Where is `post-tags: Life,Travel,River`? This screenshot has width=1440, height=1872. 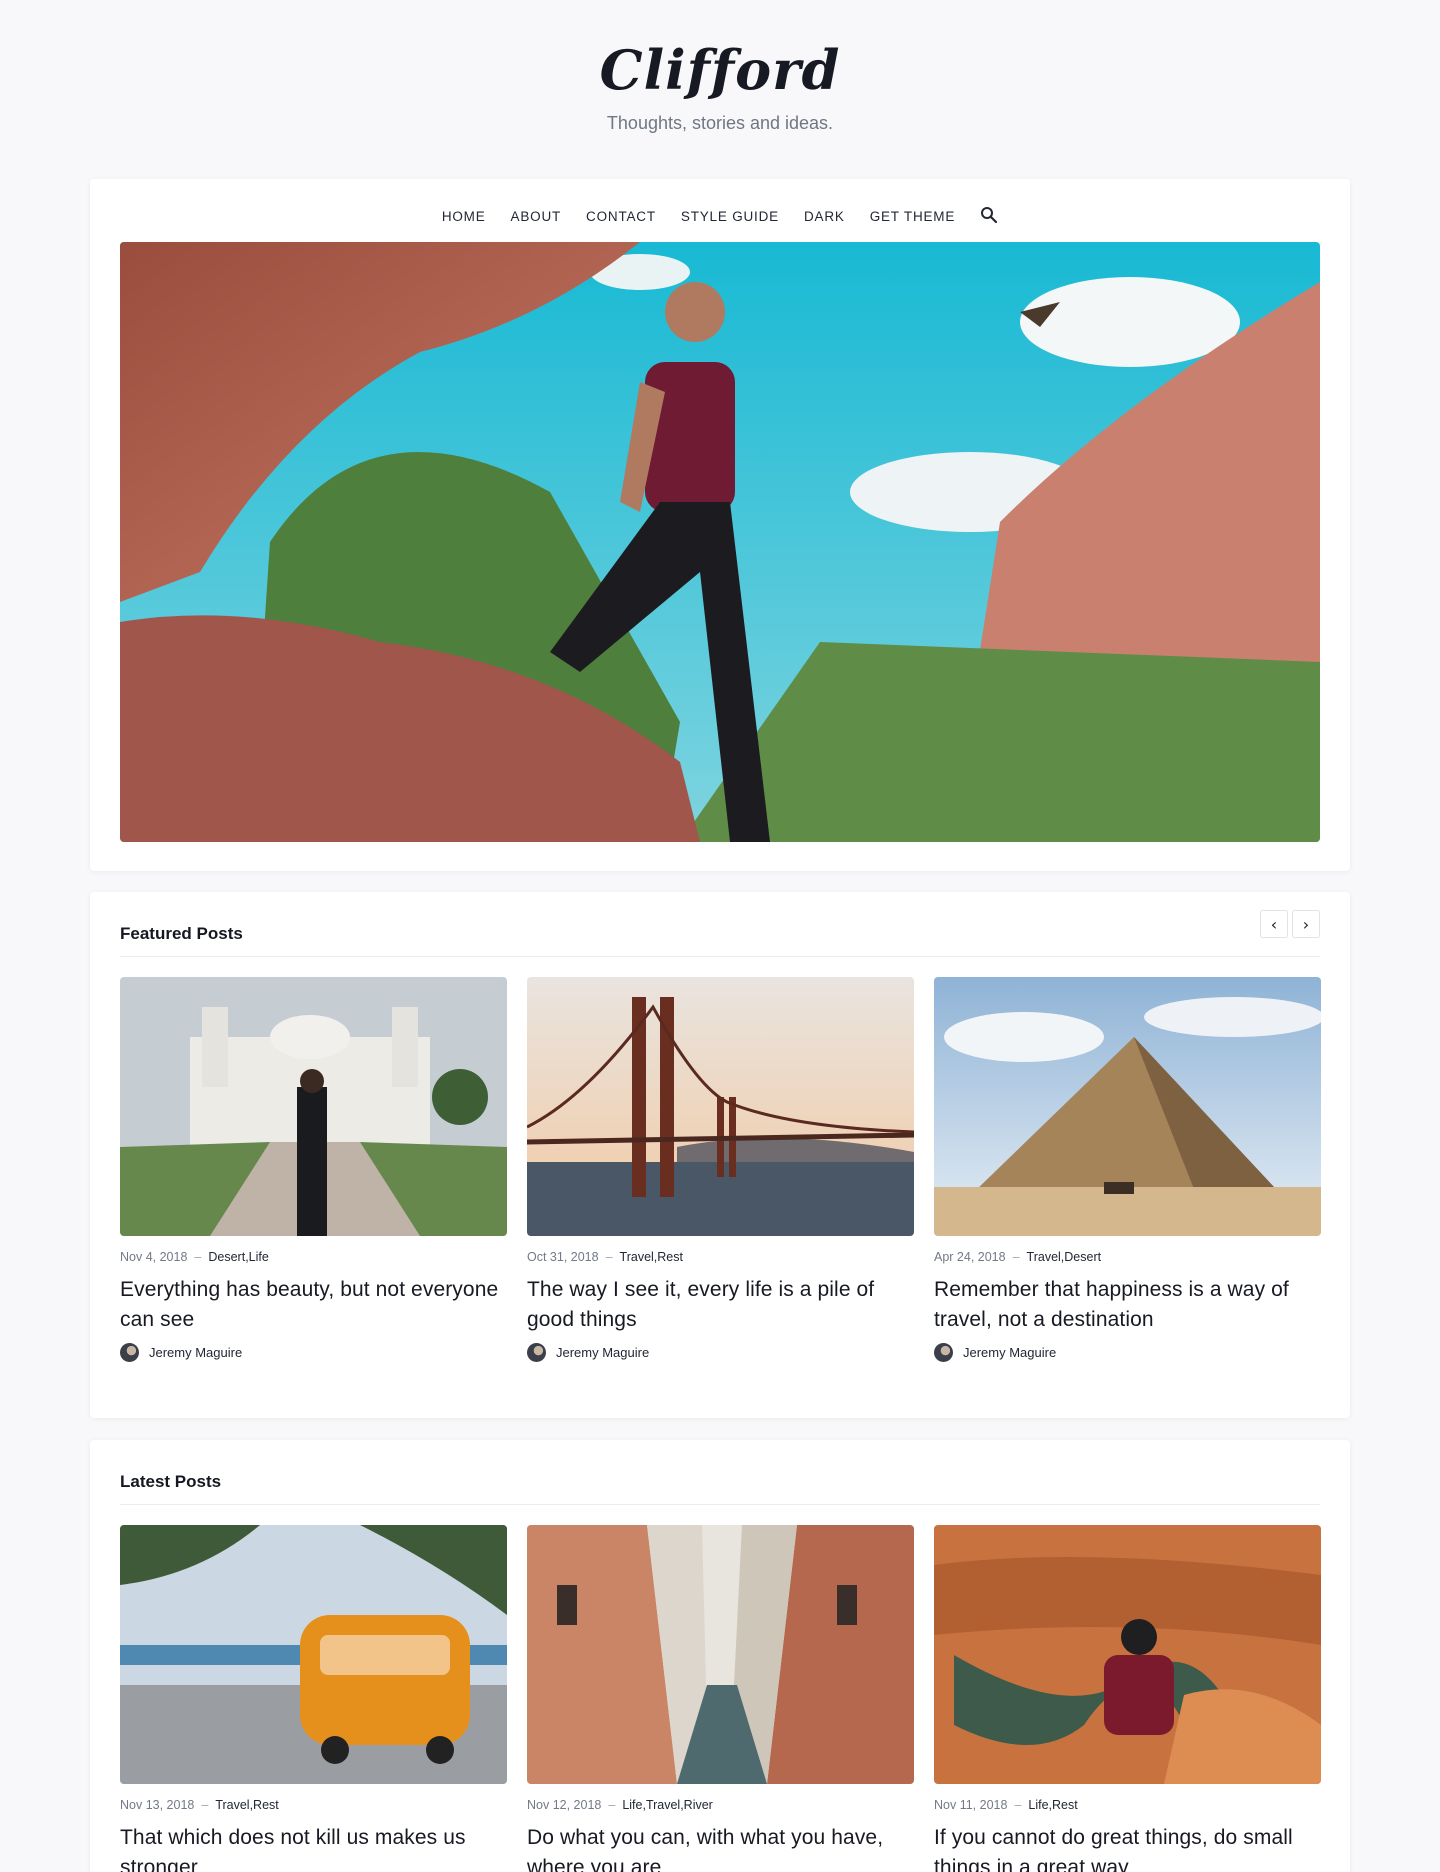
post-tags: Life,Travel,River is located at coordinates (667, 1805).